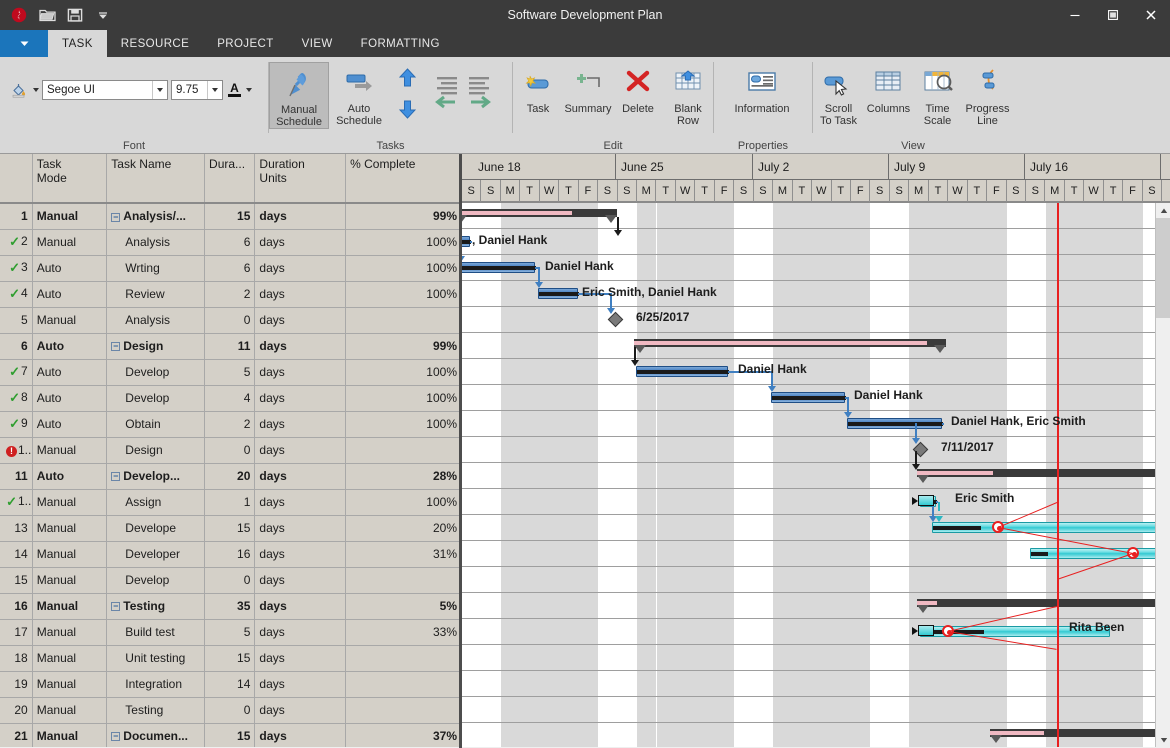 Image resolution: width=1170 pixels, height=748 pixels. I want to click on table-row: ✓2 Manual Analysis 6 days 100%, so click(229, 242).